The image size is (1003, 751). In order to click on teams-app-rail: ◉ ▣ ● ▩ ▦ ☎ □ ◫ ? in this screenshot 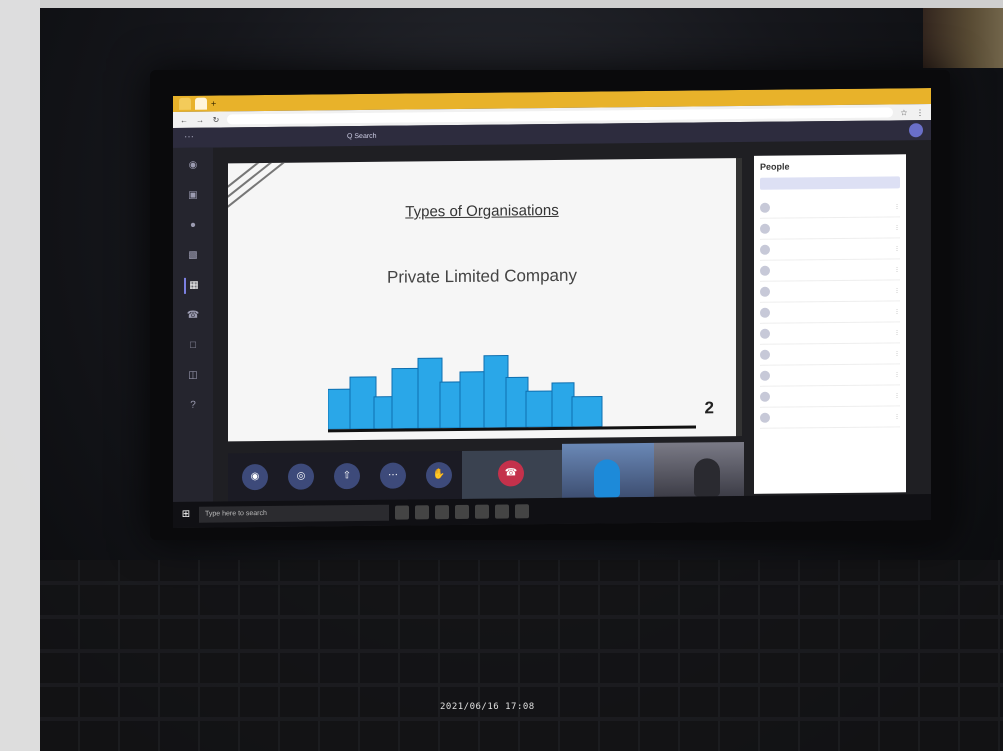, I will do `click(193, 324)`.